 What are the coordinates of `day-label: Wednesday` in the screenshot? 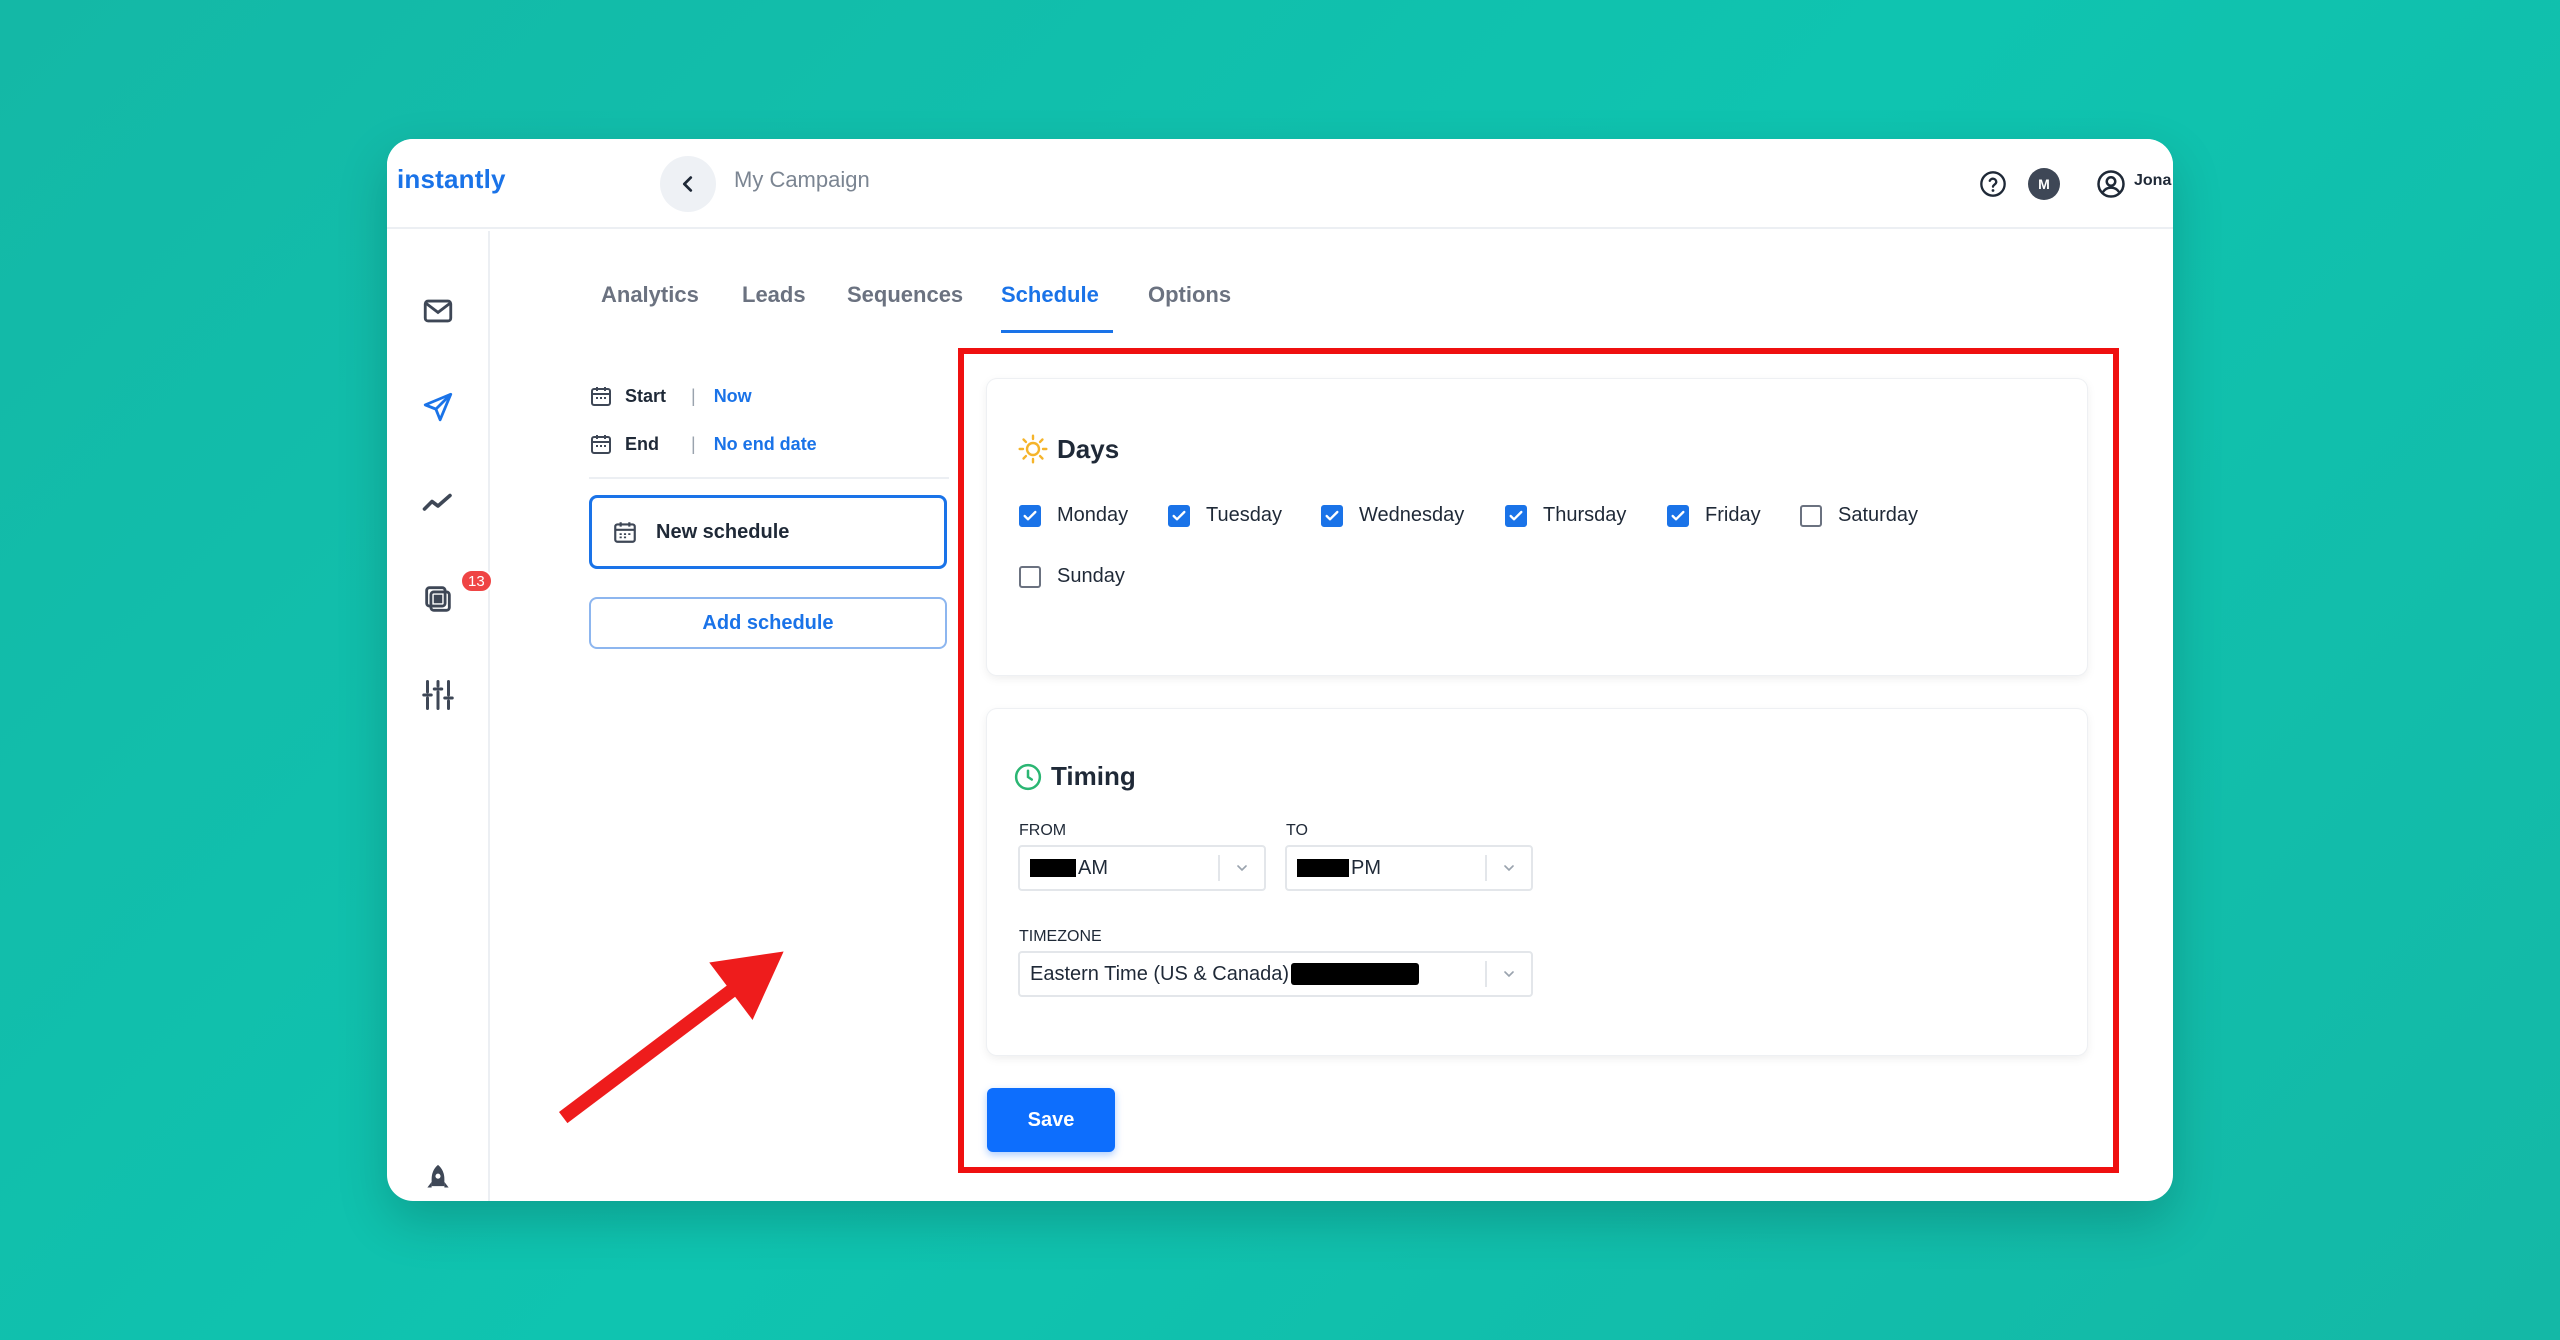 It's located at (1412, 515).